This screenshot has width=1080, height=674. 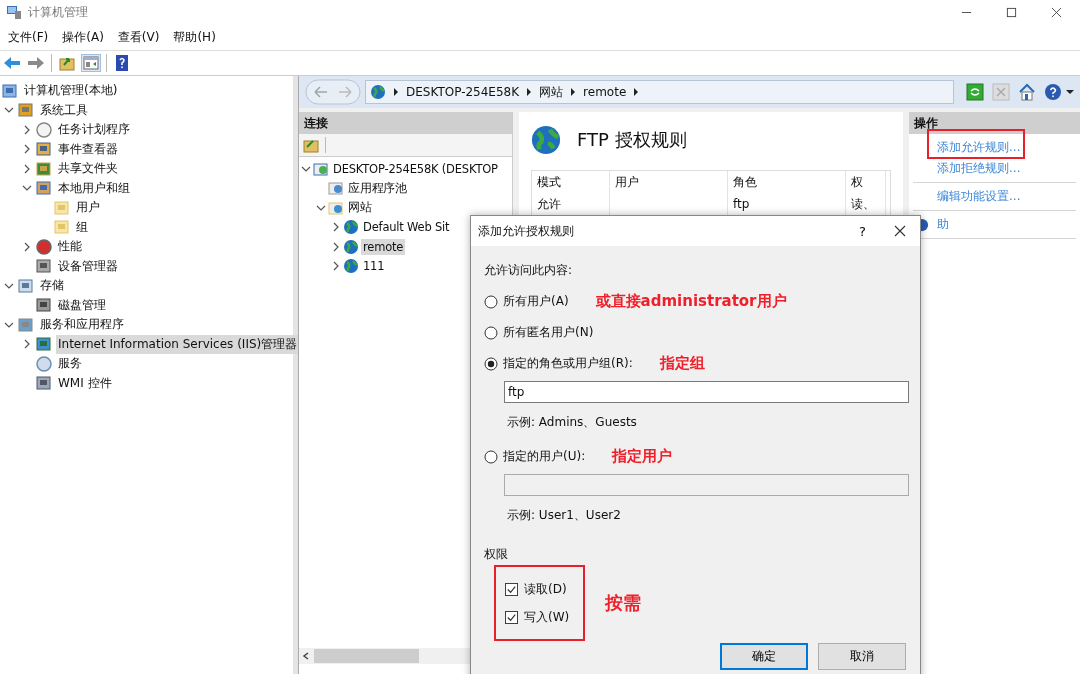 I want to click on tree-item: remote, so click(x=383, y=246).